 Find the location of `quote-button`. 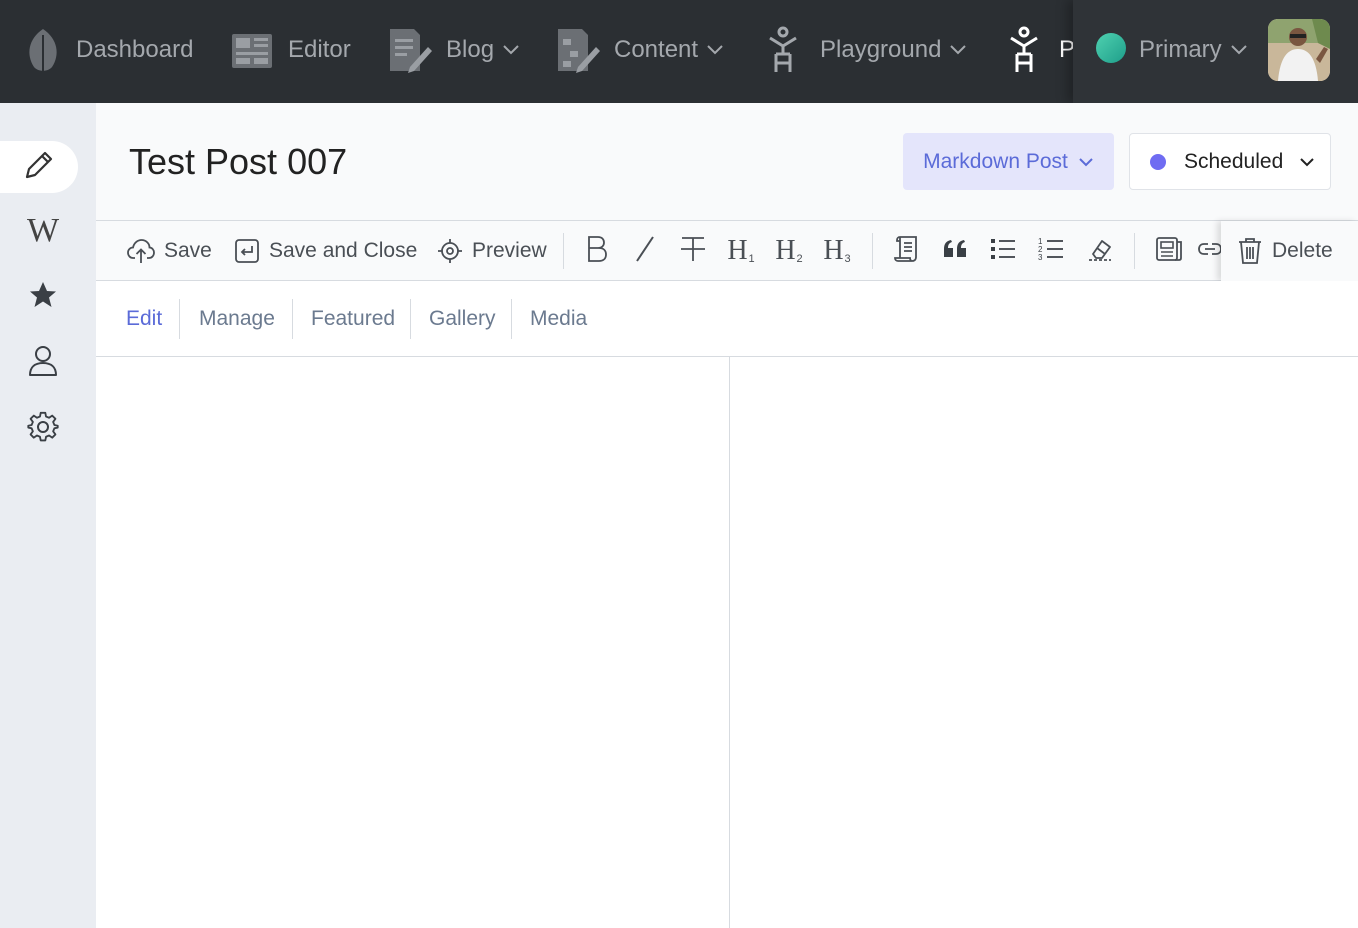

quote-button is located at coordinates (955, 251).